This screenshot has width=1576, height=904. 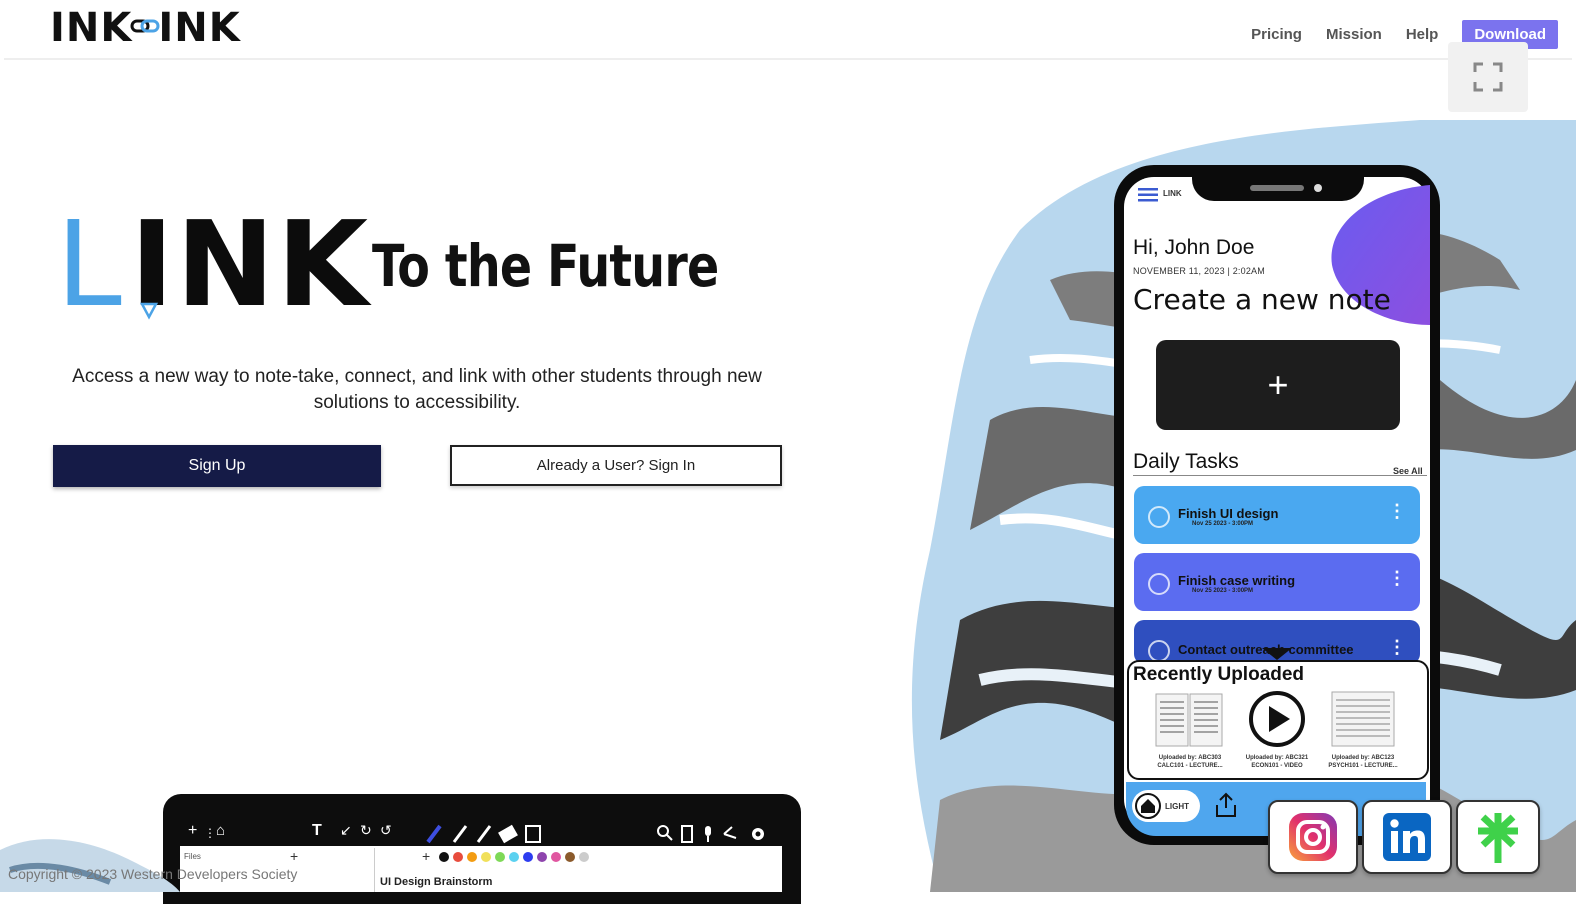 I want to click on date-time-text: NOVEMBER 11, 2023 | 2:02AM, so click(x=1199, y=271).